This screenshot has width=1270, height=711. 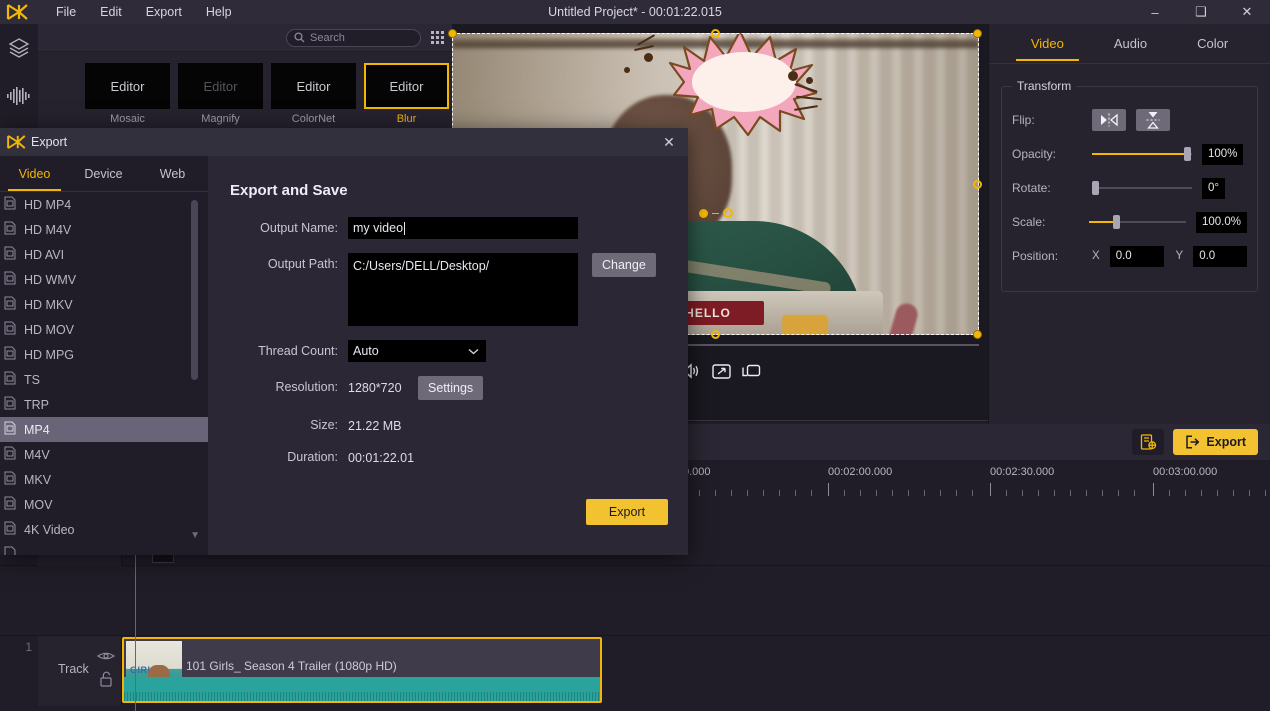 I want to click on change-path-button: Change, so click(x=624, y=265).